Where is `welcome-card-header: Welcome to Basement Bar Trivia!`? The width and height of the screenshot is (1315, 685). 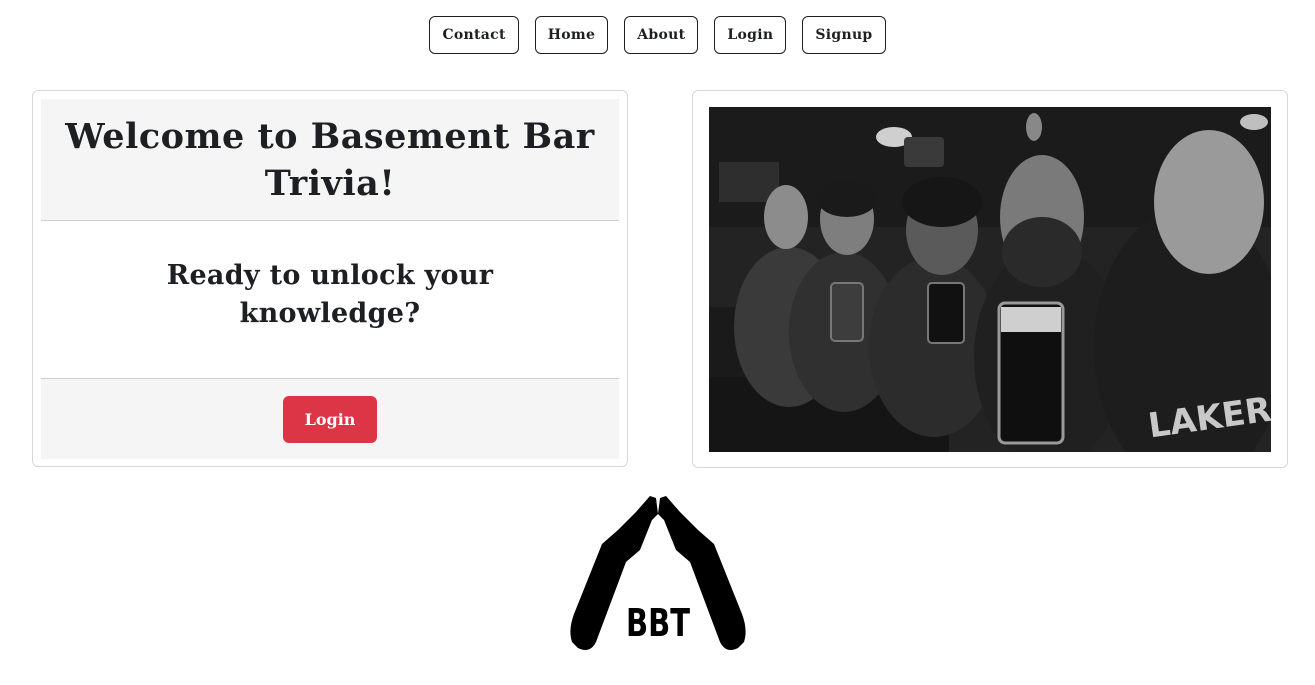 welcome-card-header: Welcome to Basement Bar Trivia! is located at coordinates (330, 160).